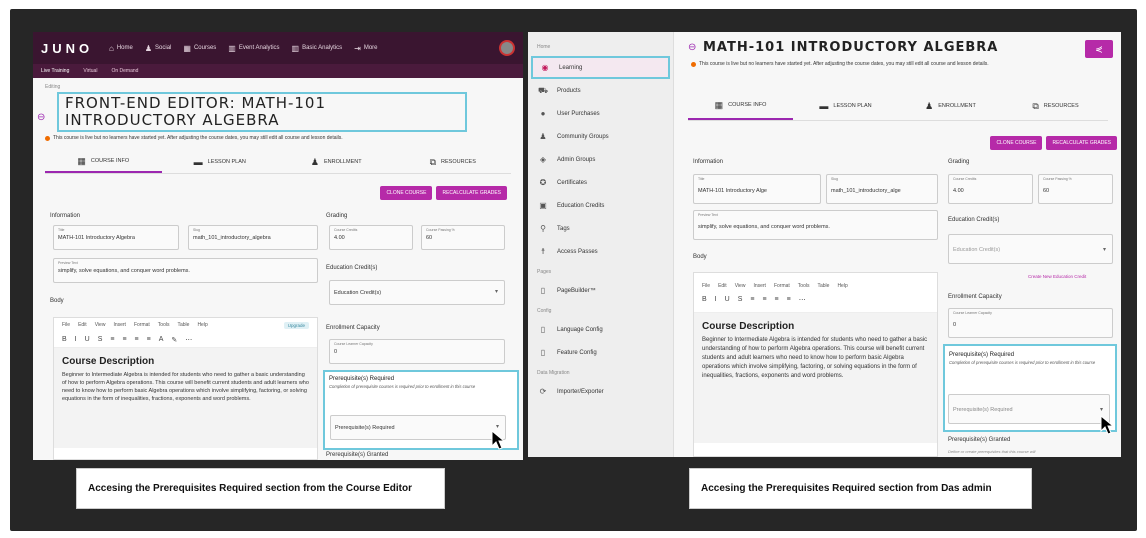 Image resolution: width=1146 pixels, height=538 pixels. Describe the element at coordinates (600, 182) in the screenshot. I see `sidebar-item-certificates: ✪ Certificates` at that location.